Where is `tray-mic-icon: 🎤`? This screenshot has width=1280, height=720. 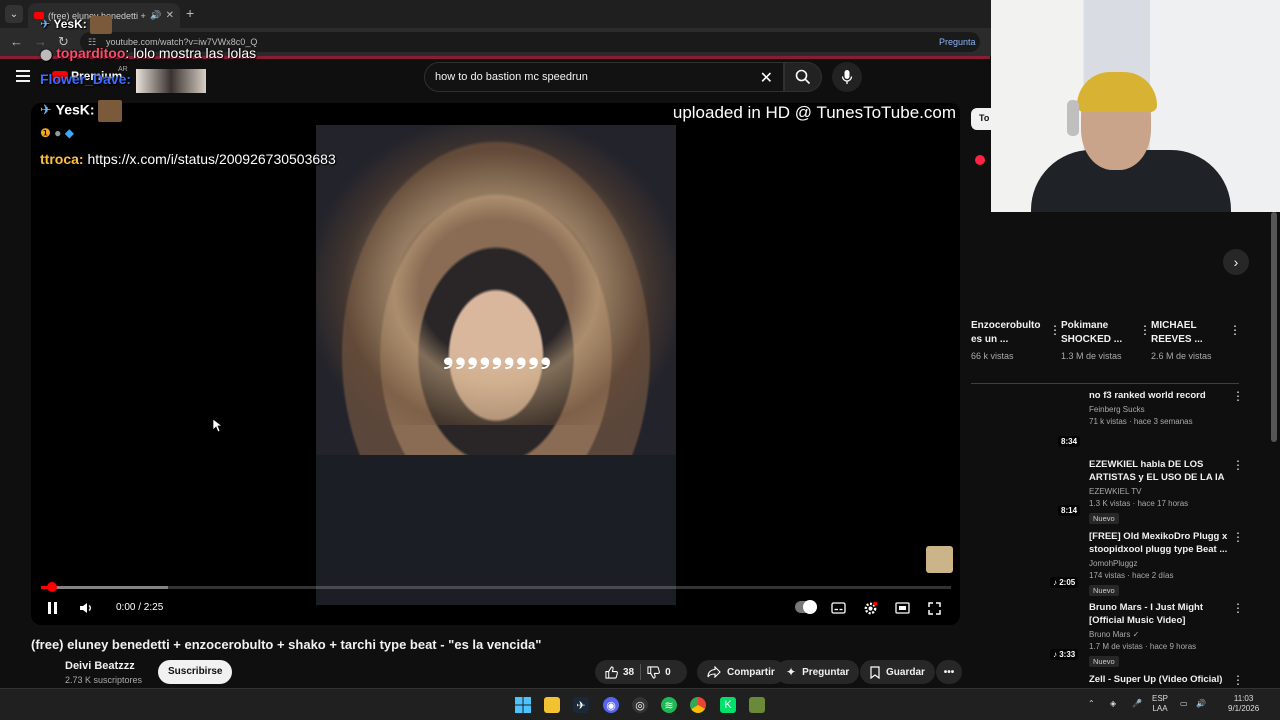
tray-mic-icon: 🎤 is located at coordinates (1137, 704).